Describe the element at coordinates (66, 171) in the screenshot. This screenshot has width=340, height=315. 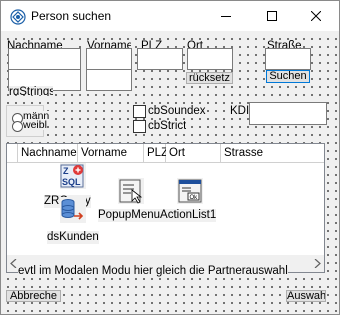
I see `svg-text: Z` at that location.